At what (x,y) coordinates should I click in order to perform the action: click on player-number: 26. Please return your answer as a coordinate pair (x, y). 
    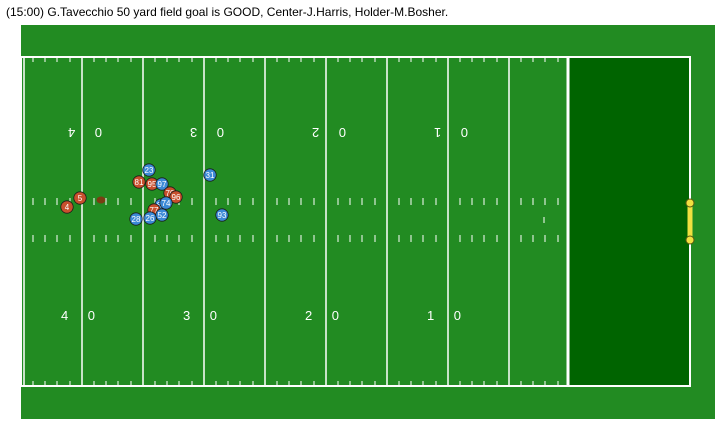
    Looking at the image, I should click on (150, 218).